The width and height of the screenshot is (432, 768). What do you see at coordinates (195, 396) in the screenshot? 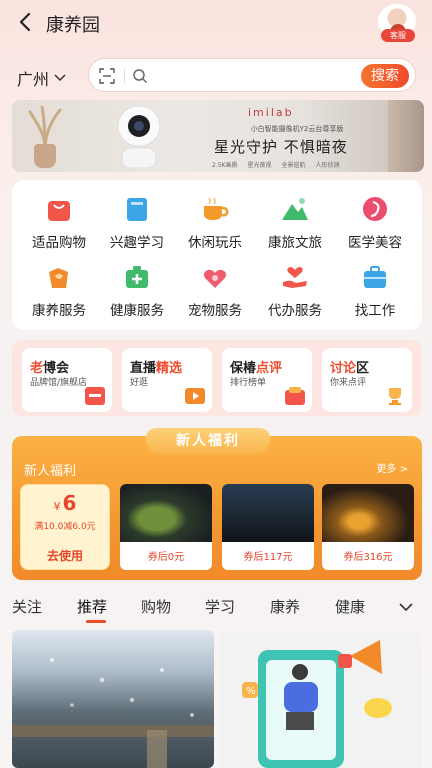
I see `video-play-icon` at bounding box center [195, 396].